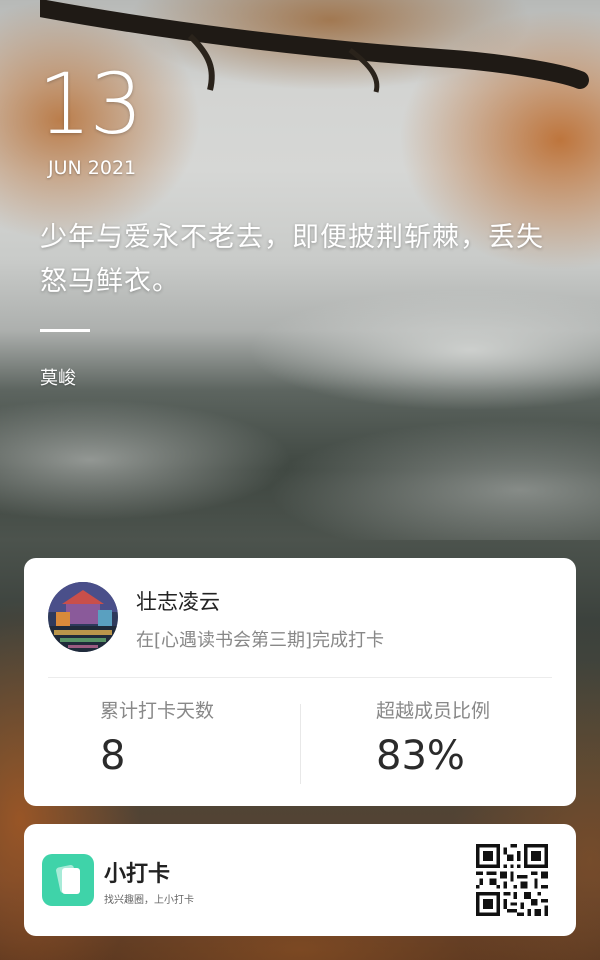  I want to click on stat-total-days-label: 累计打卡天数, so click(157, 711).